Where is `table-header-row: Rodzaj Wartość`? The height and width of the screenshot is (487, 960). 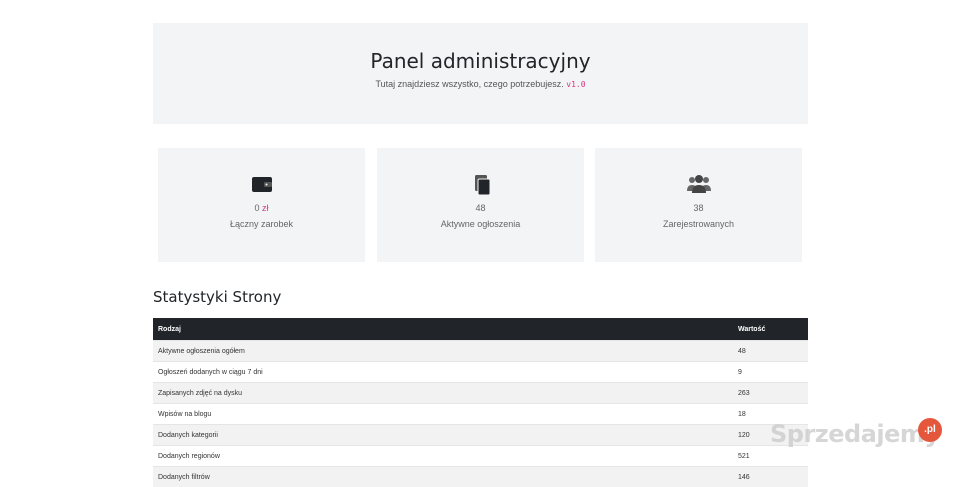 table-header-row: Rodzaj Wartość is located at coordinates (480, 329).